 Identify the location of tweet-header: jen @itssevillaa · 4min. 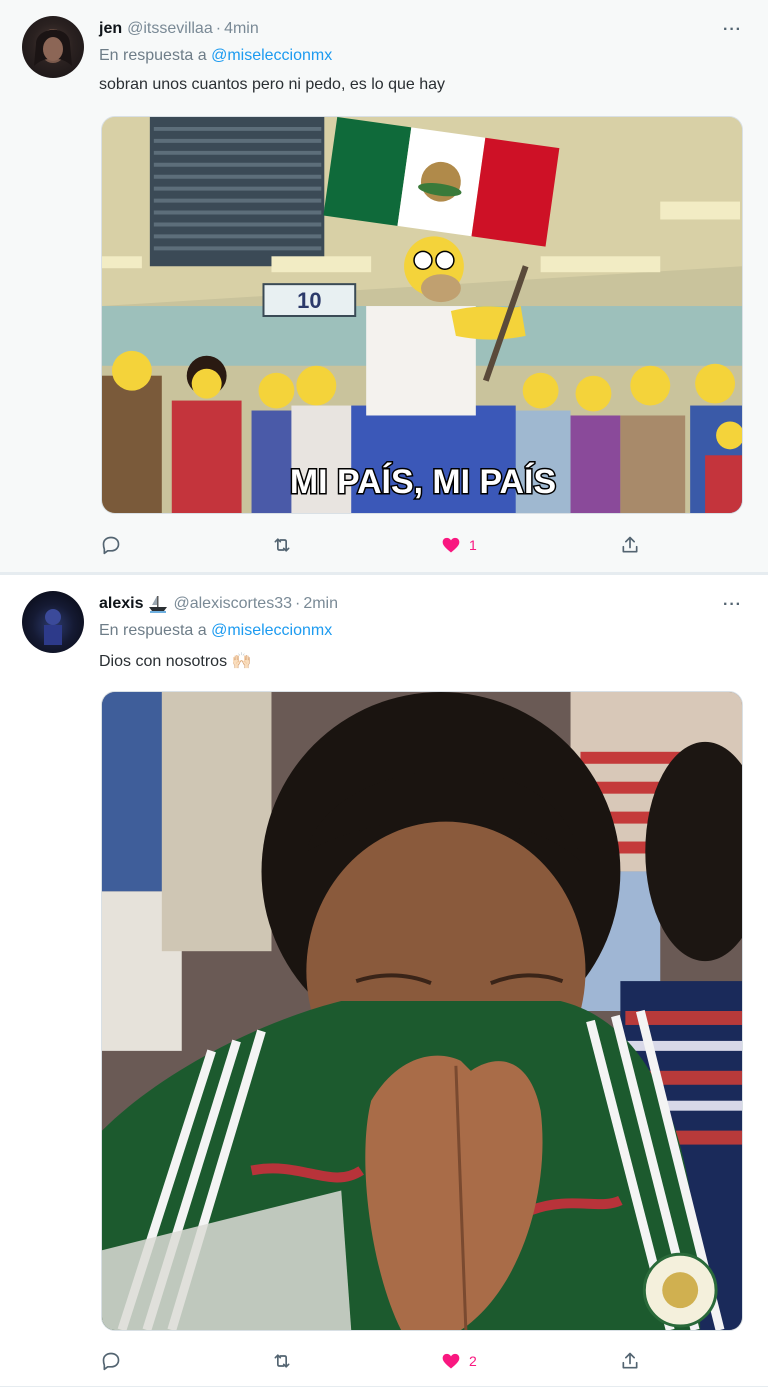
(179, 29).